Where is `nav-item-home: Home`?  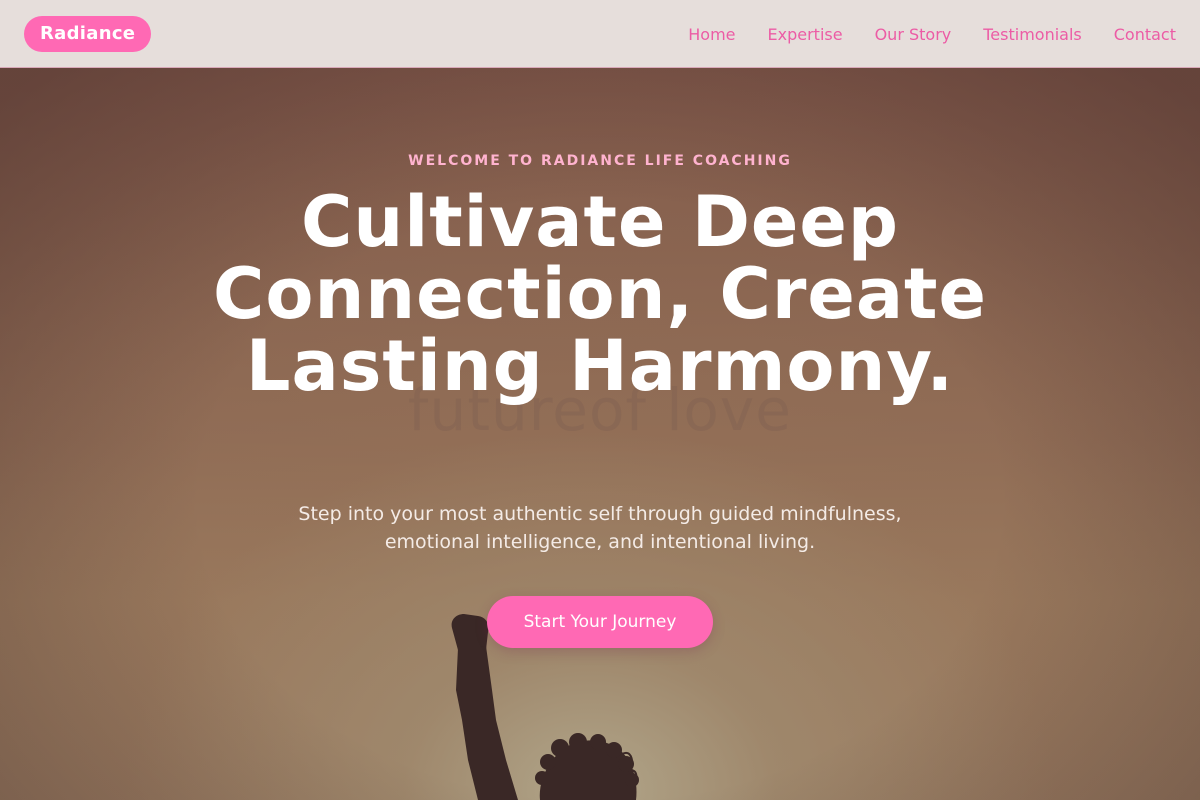 nav-item-home: Home is located at coordinates (711, 34).